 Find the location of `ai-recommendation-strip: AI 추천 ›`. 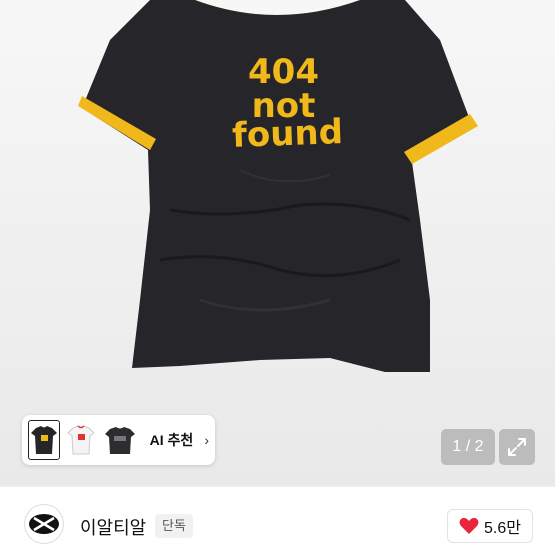

ai-recommendation-strip: AI 추천 › is located at coordinates (118, 440).